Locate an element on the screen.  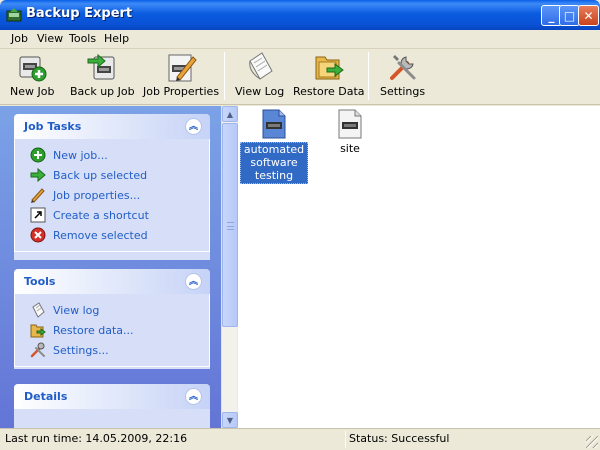
job-name: site is located at coordinates (350, 148).